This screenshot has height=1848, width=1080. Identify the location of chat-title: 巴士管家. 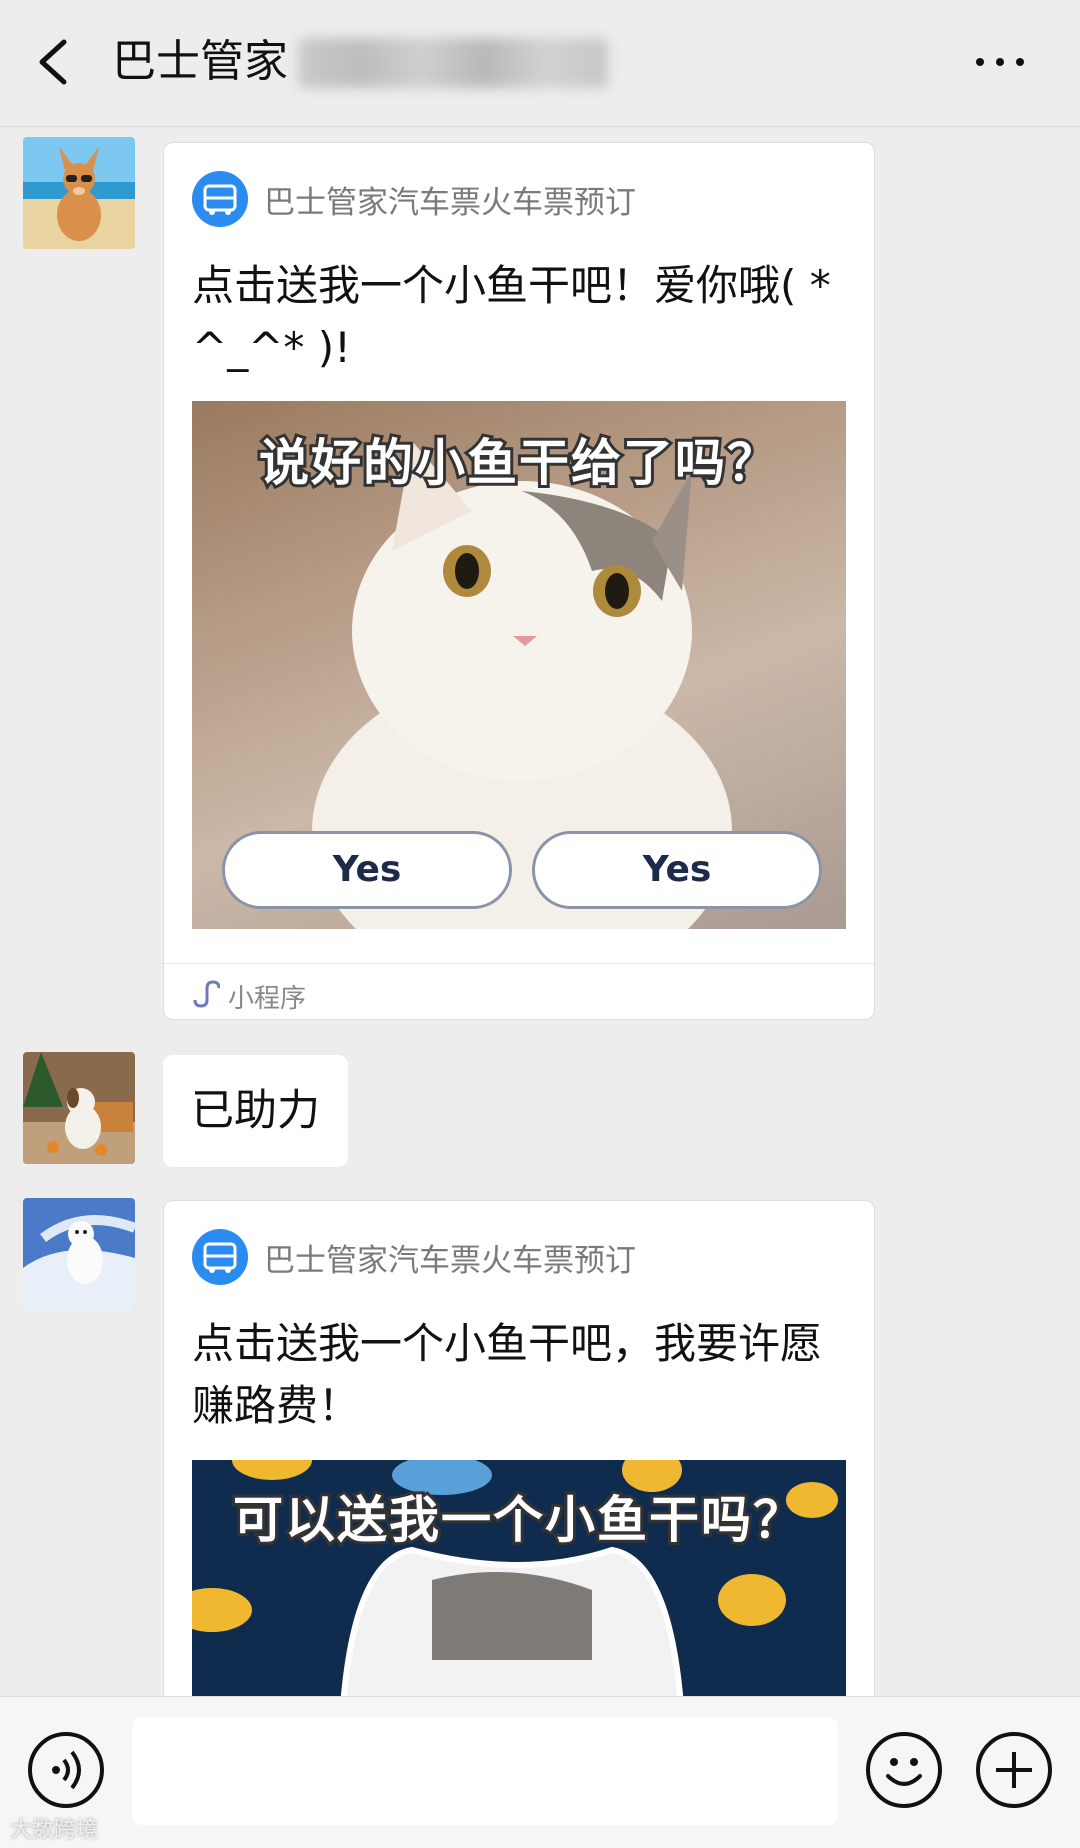
(200, 61).